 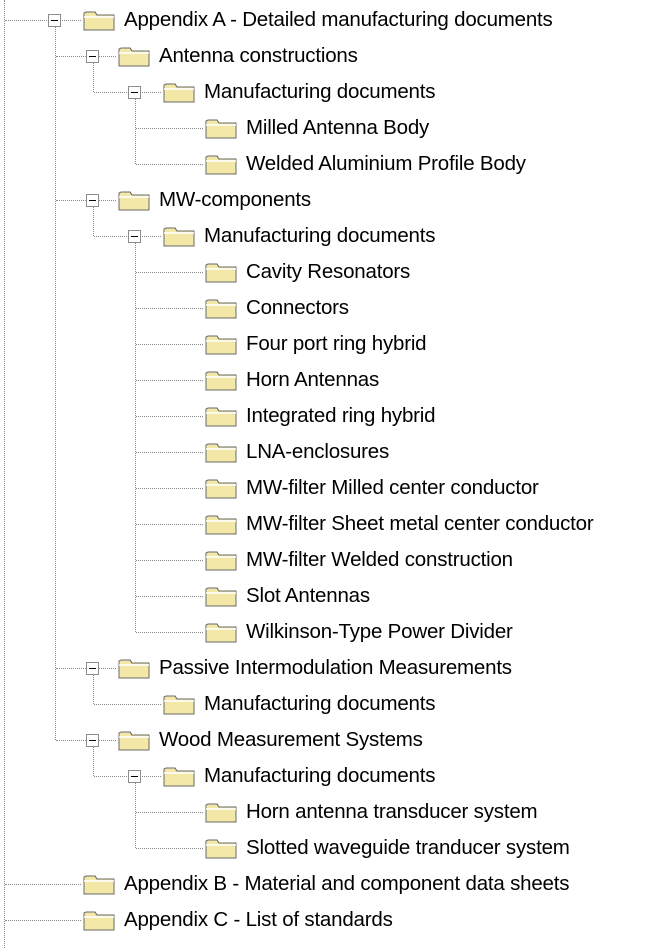 I want to click on tree-node: MW-components, so click(x=214, y=200).